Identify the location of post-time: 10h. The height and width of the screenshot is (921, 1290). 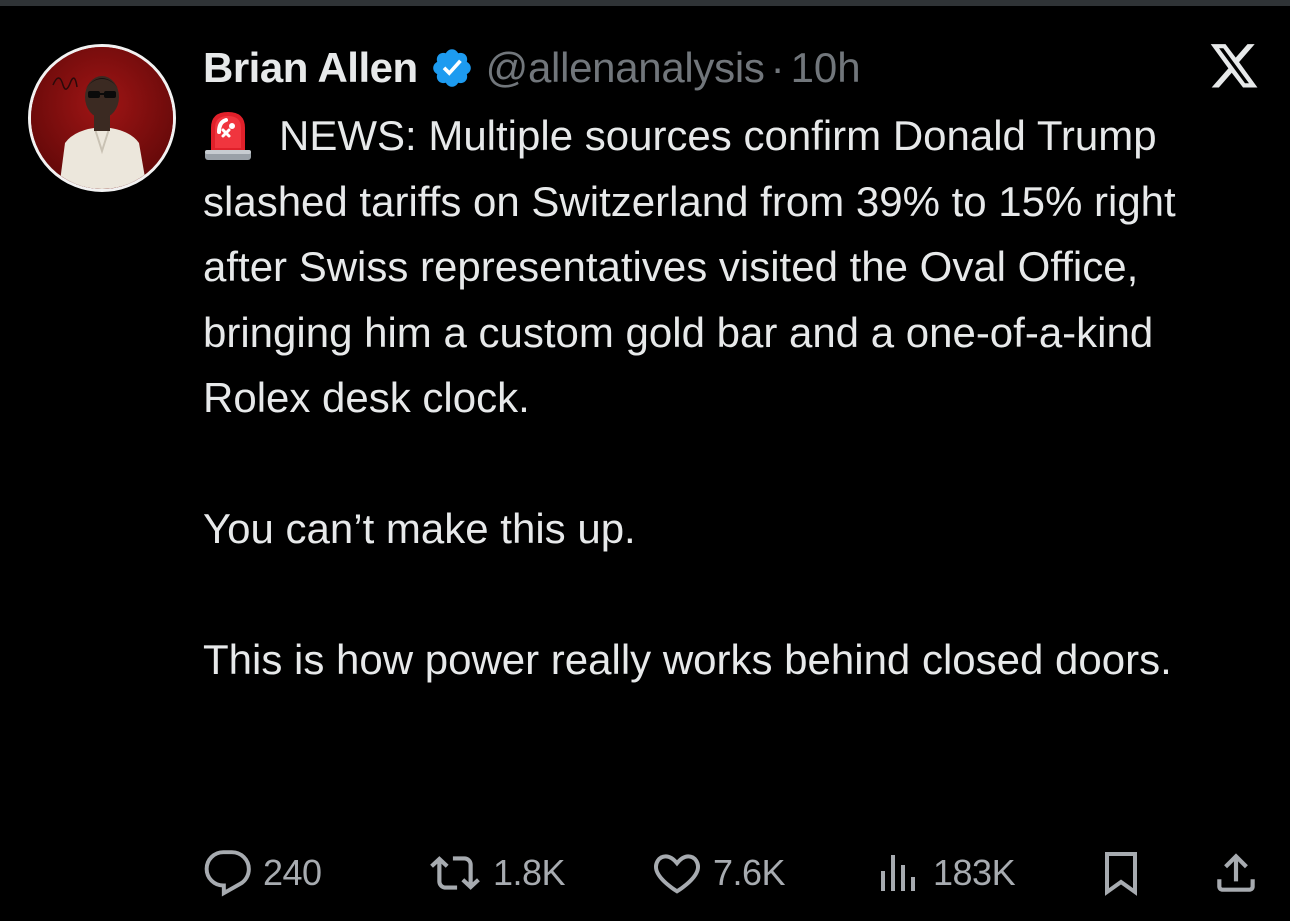
(826, 68).